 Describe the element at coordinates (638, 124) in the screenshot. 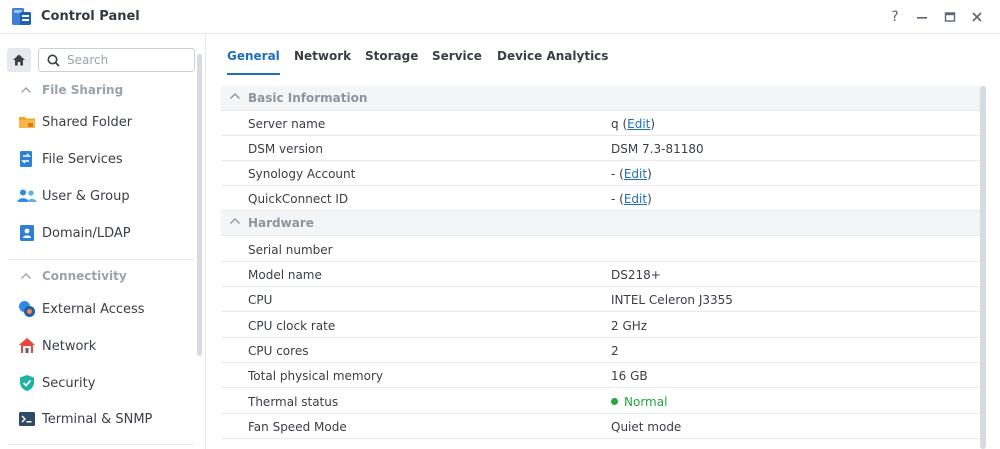

I see `edit-server-name-link: Edit` at that location.